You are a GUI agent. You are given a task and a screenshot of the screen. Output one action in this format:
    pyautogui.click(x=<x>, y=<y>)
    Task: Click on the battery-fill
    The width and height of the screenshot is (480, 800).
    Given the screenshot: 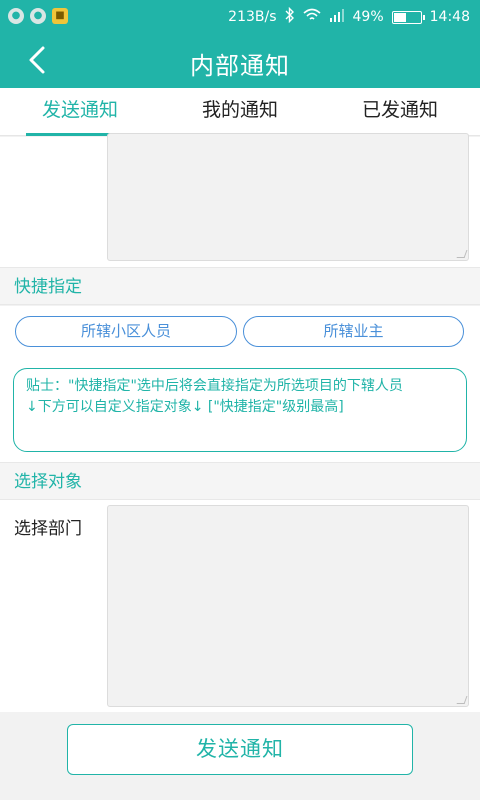 What is the action you would take?
    pyautogui.click(x=399, y=17)
    